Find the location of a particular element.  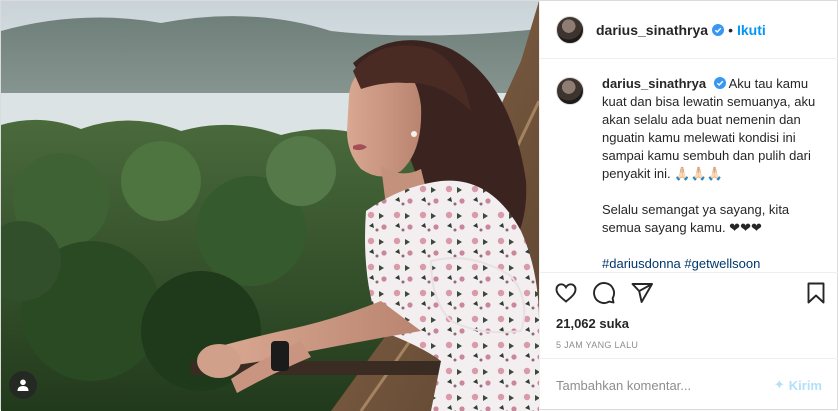

author-avatar is located at coordinates (570, 29).